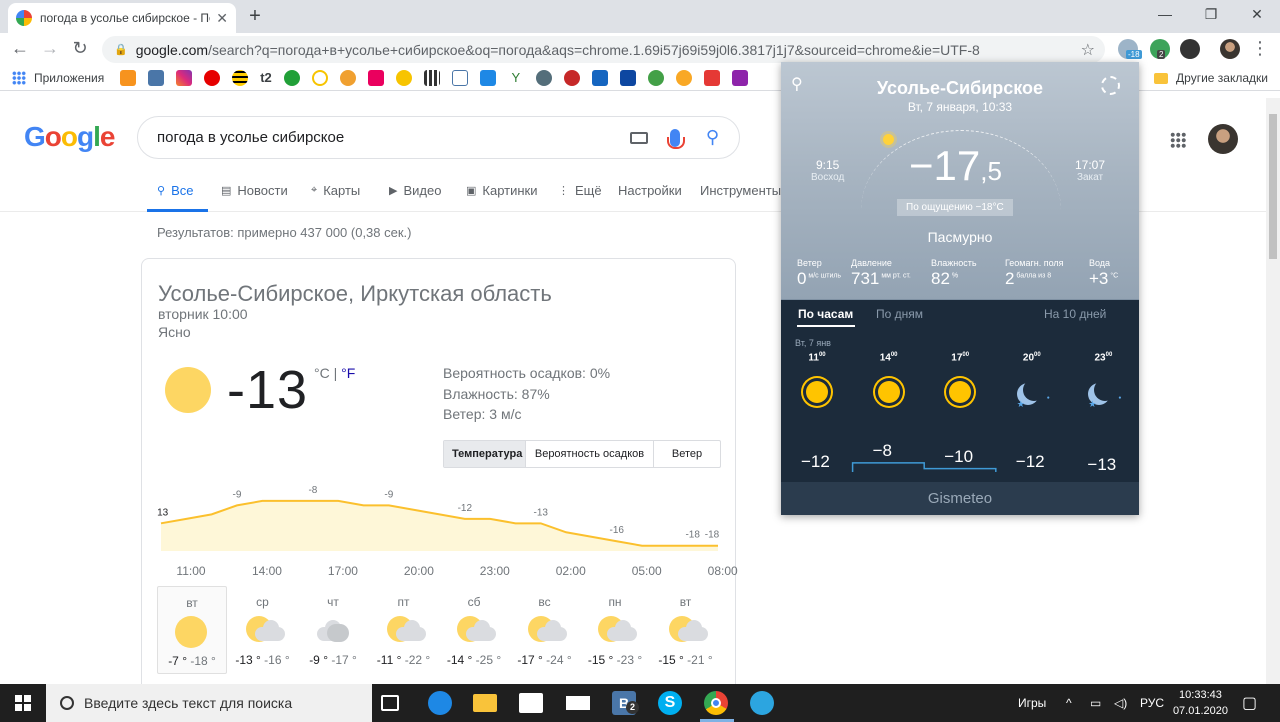 Image resolution: width=1280 pixels, height=722 pixels. Describe the element at coordinates (825, 314) in the screenshot. I see `tab-hourly: По часам` at that location.